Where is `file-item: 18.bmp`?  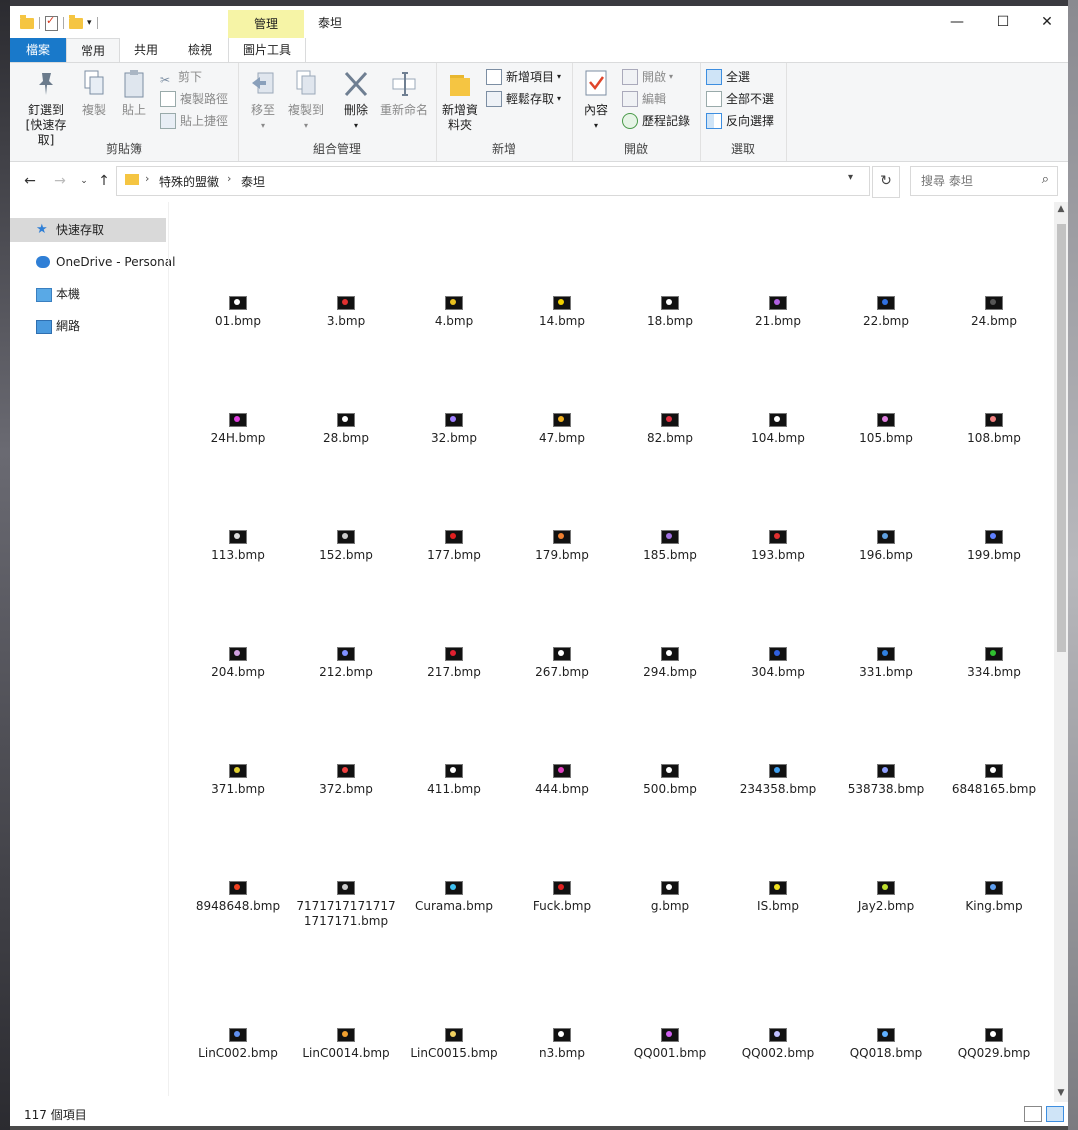
file-item: 18.bmp is located at coordinates (670, 312).